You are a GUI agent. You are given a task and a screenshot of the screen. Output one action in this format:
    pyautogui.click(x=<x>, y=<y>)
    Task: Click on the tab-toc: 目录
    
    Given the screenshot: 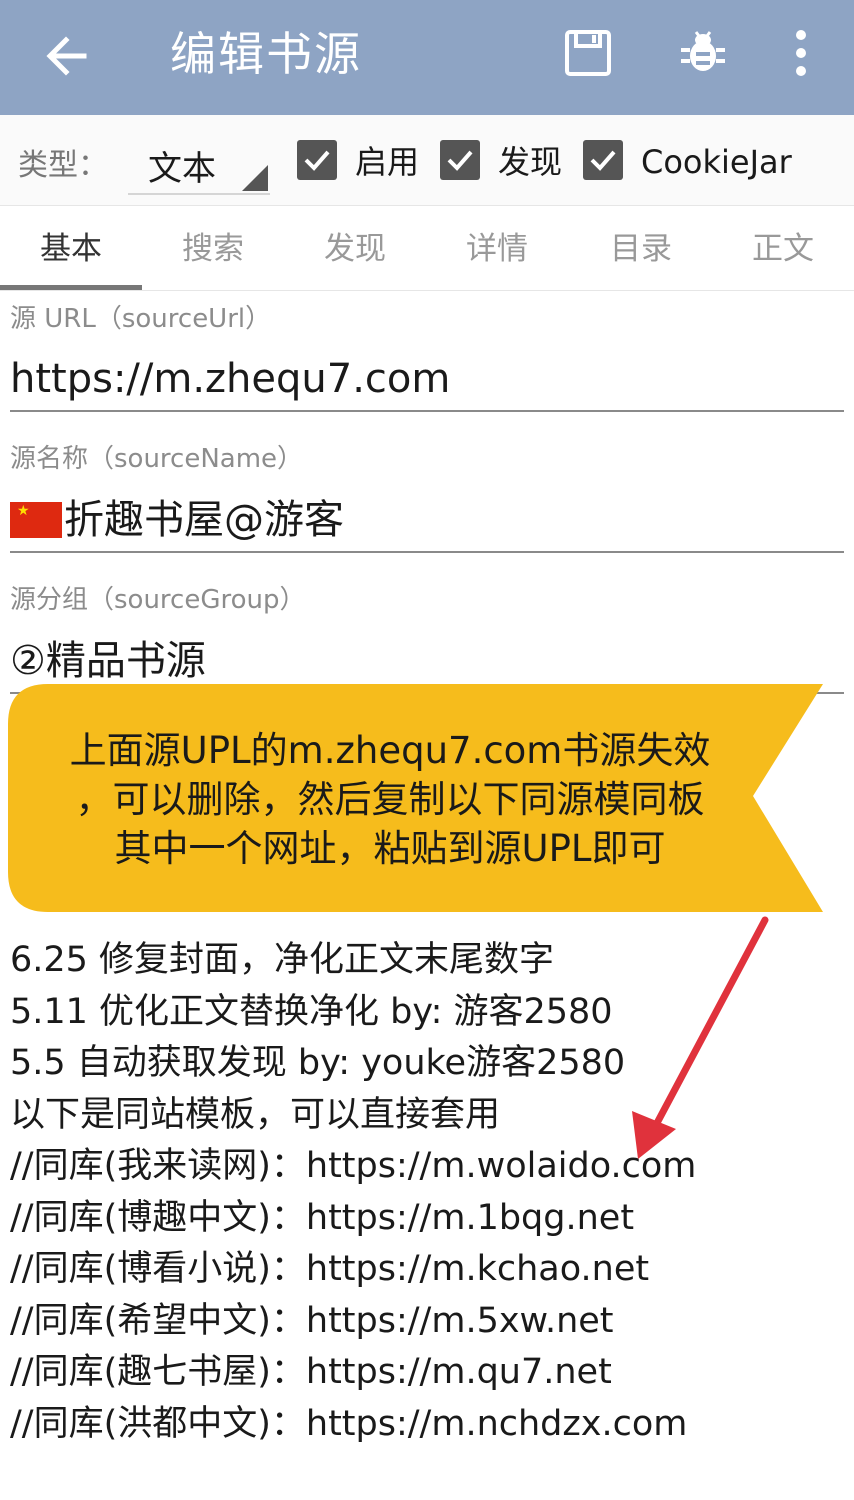 What is the action you would take?
    pyautogui.click(x=641, y=249)
    